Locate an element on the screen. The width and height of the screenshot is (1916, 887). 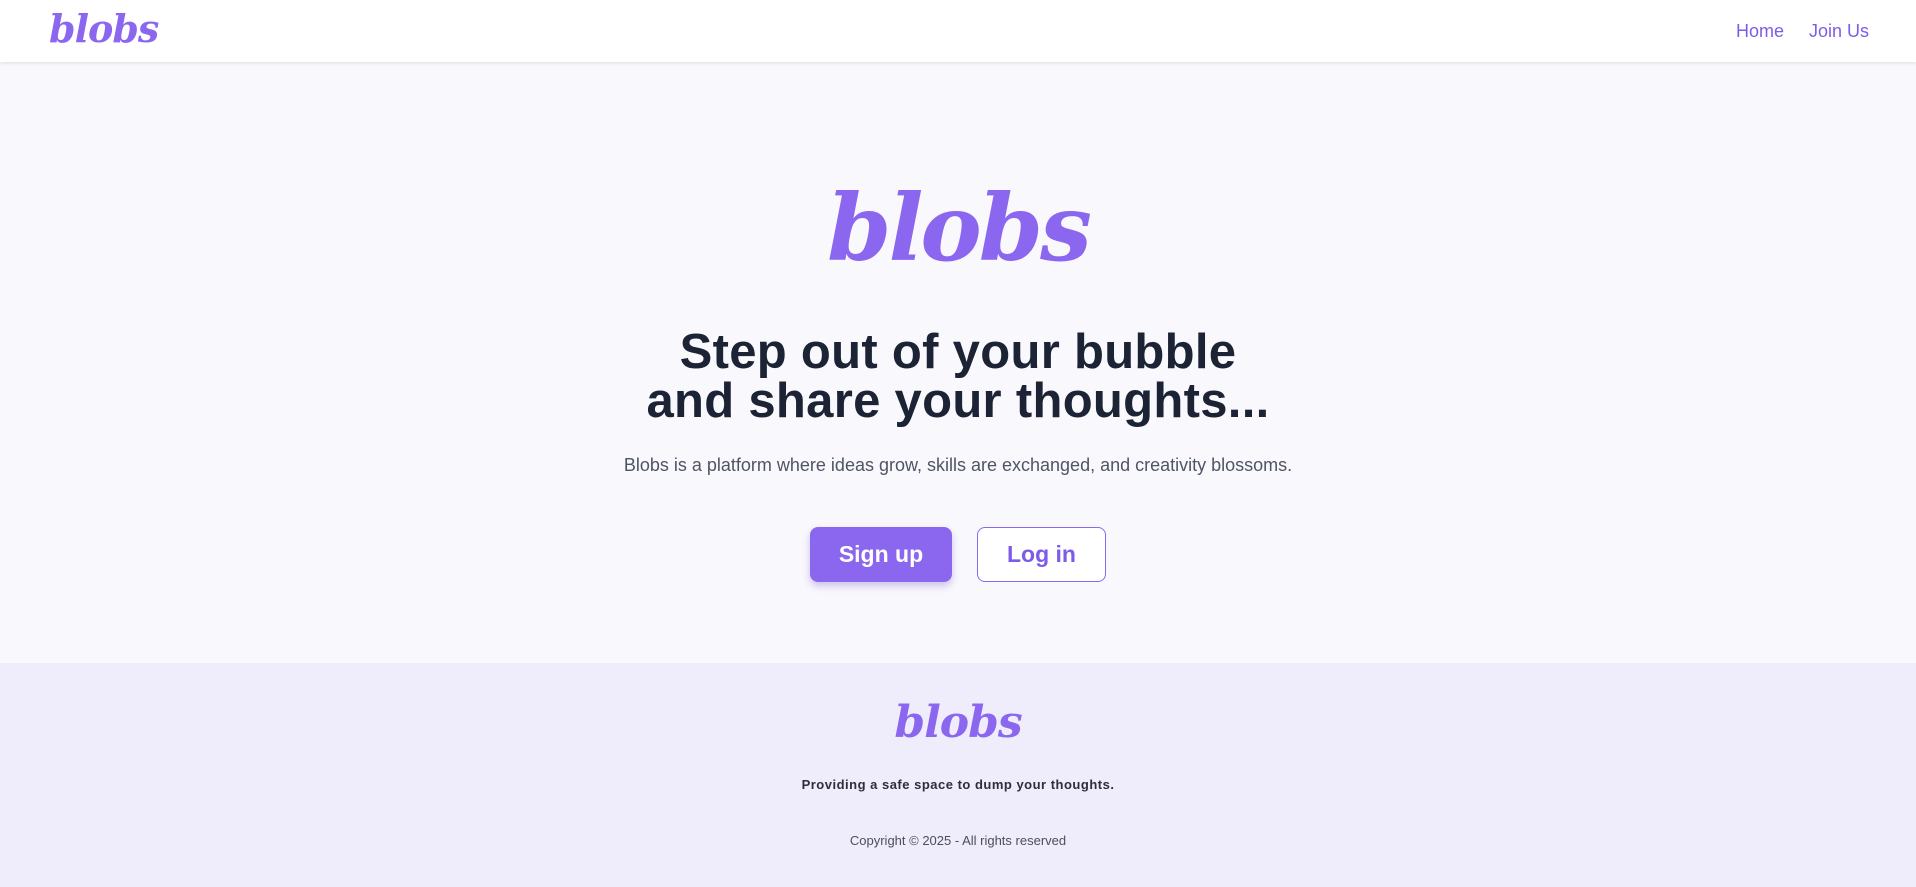
hero-logo-container: blobs is located at coordinates (958, 228).